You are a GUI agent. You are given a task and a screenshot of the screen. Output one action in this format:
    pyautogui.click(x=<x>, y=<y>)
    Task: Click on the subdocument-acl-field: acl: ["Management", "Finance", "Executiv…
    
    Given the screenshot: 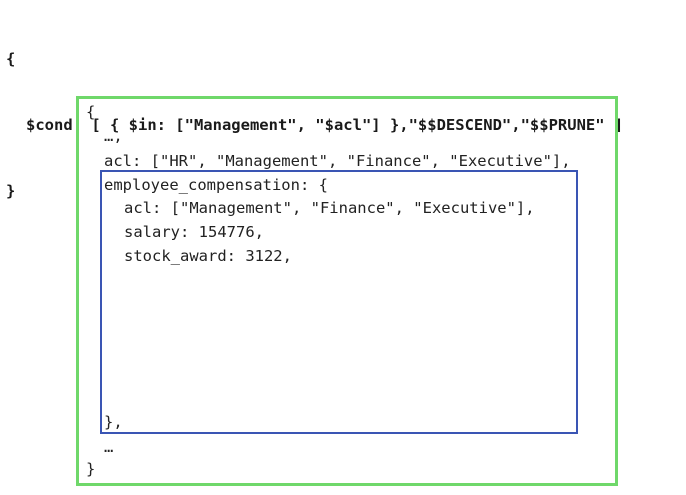 What is the action you would take?
    pyautogui.click(x=329, y=208)
    